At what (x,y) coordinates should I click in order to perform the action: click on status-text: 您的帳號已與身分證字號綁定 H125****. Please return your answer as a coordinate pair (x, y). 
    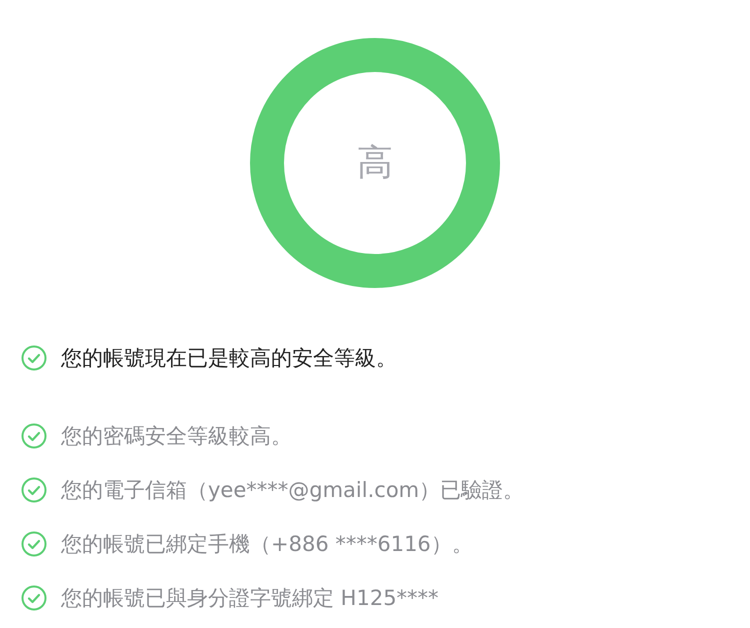
    Looking at the image, I should click on (250, 598).